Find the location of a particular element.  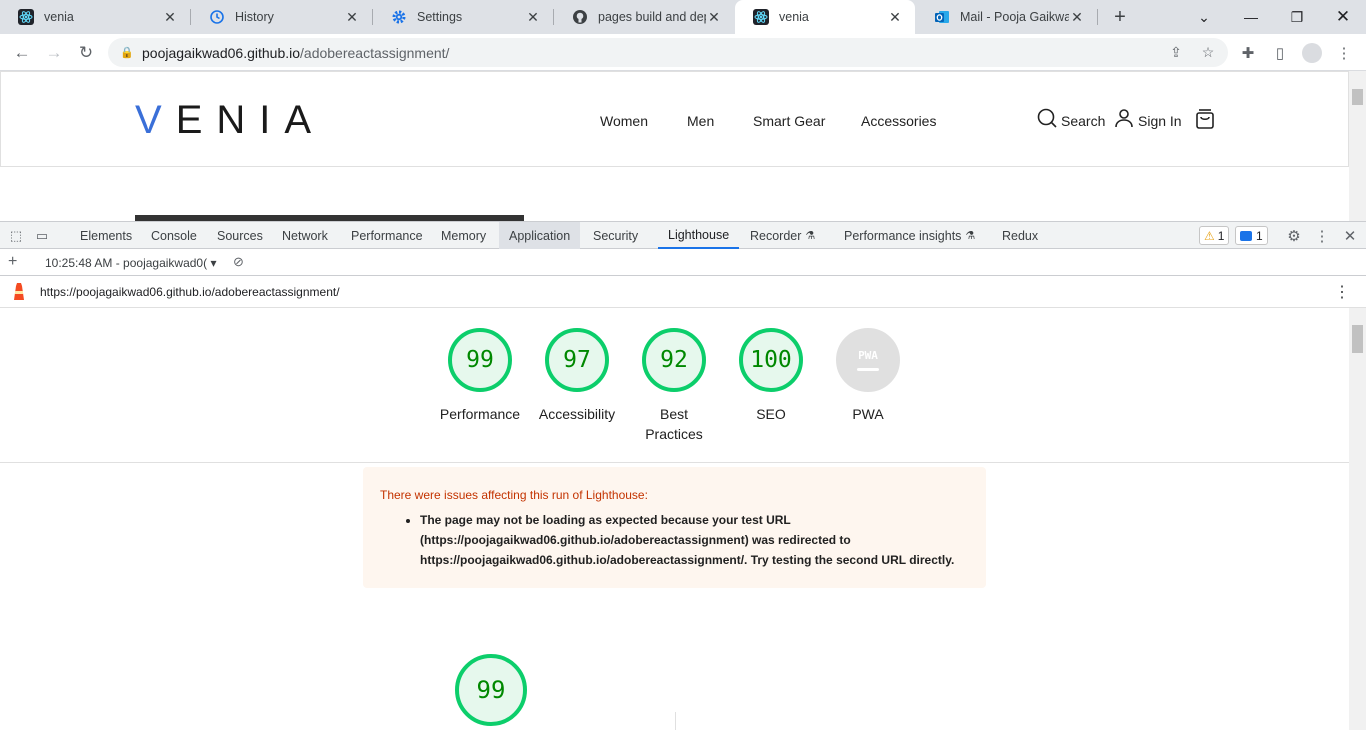

close-devtools-icon: ✕ is located at coordinates (1350, 236).